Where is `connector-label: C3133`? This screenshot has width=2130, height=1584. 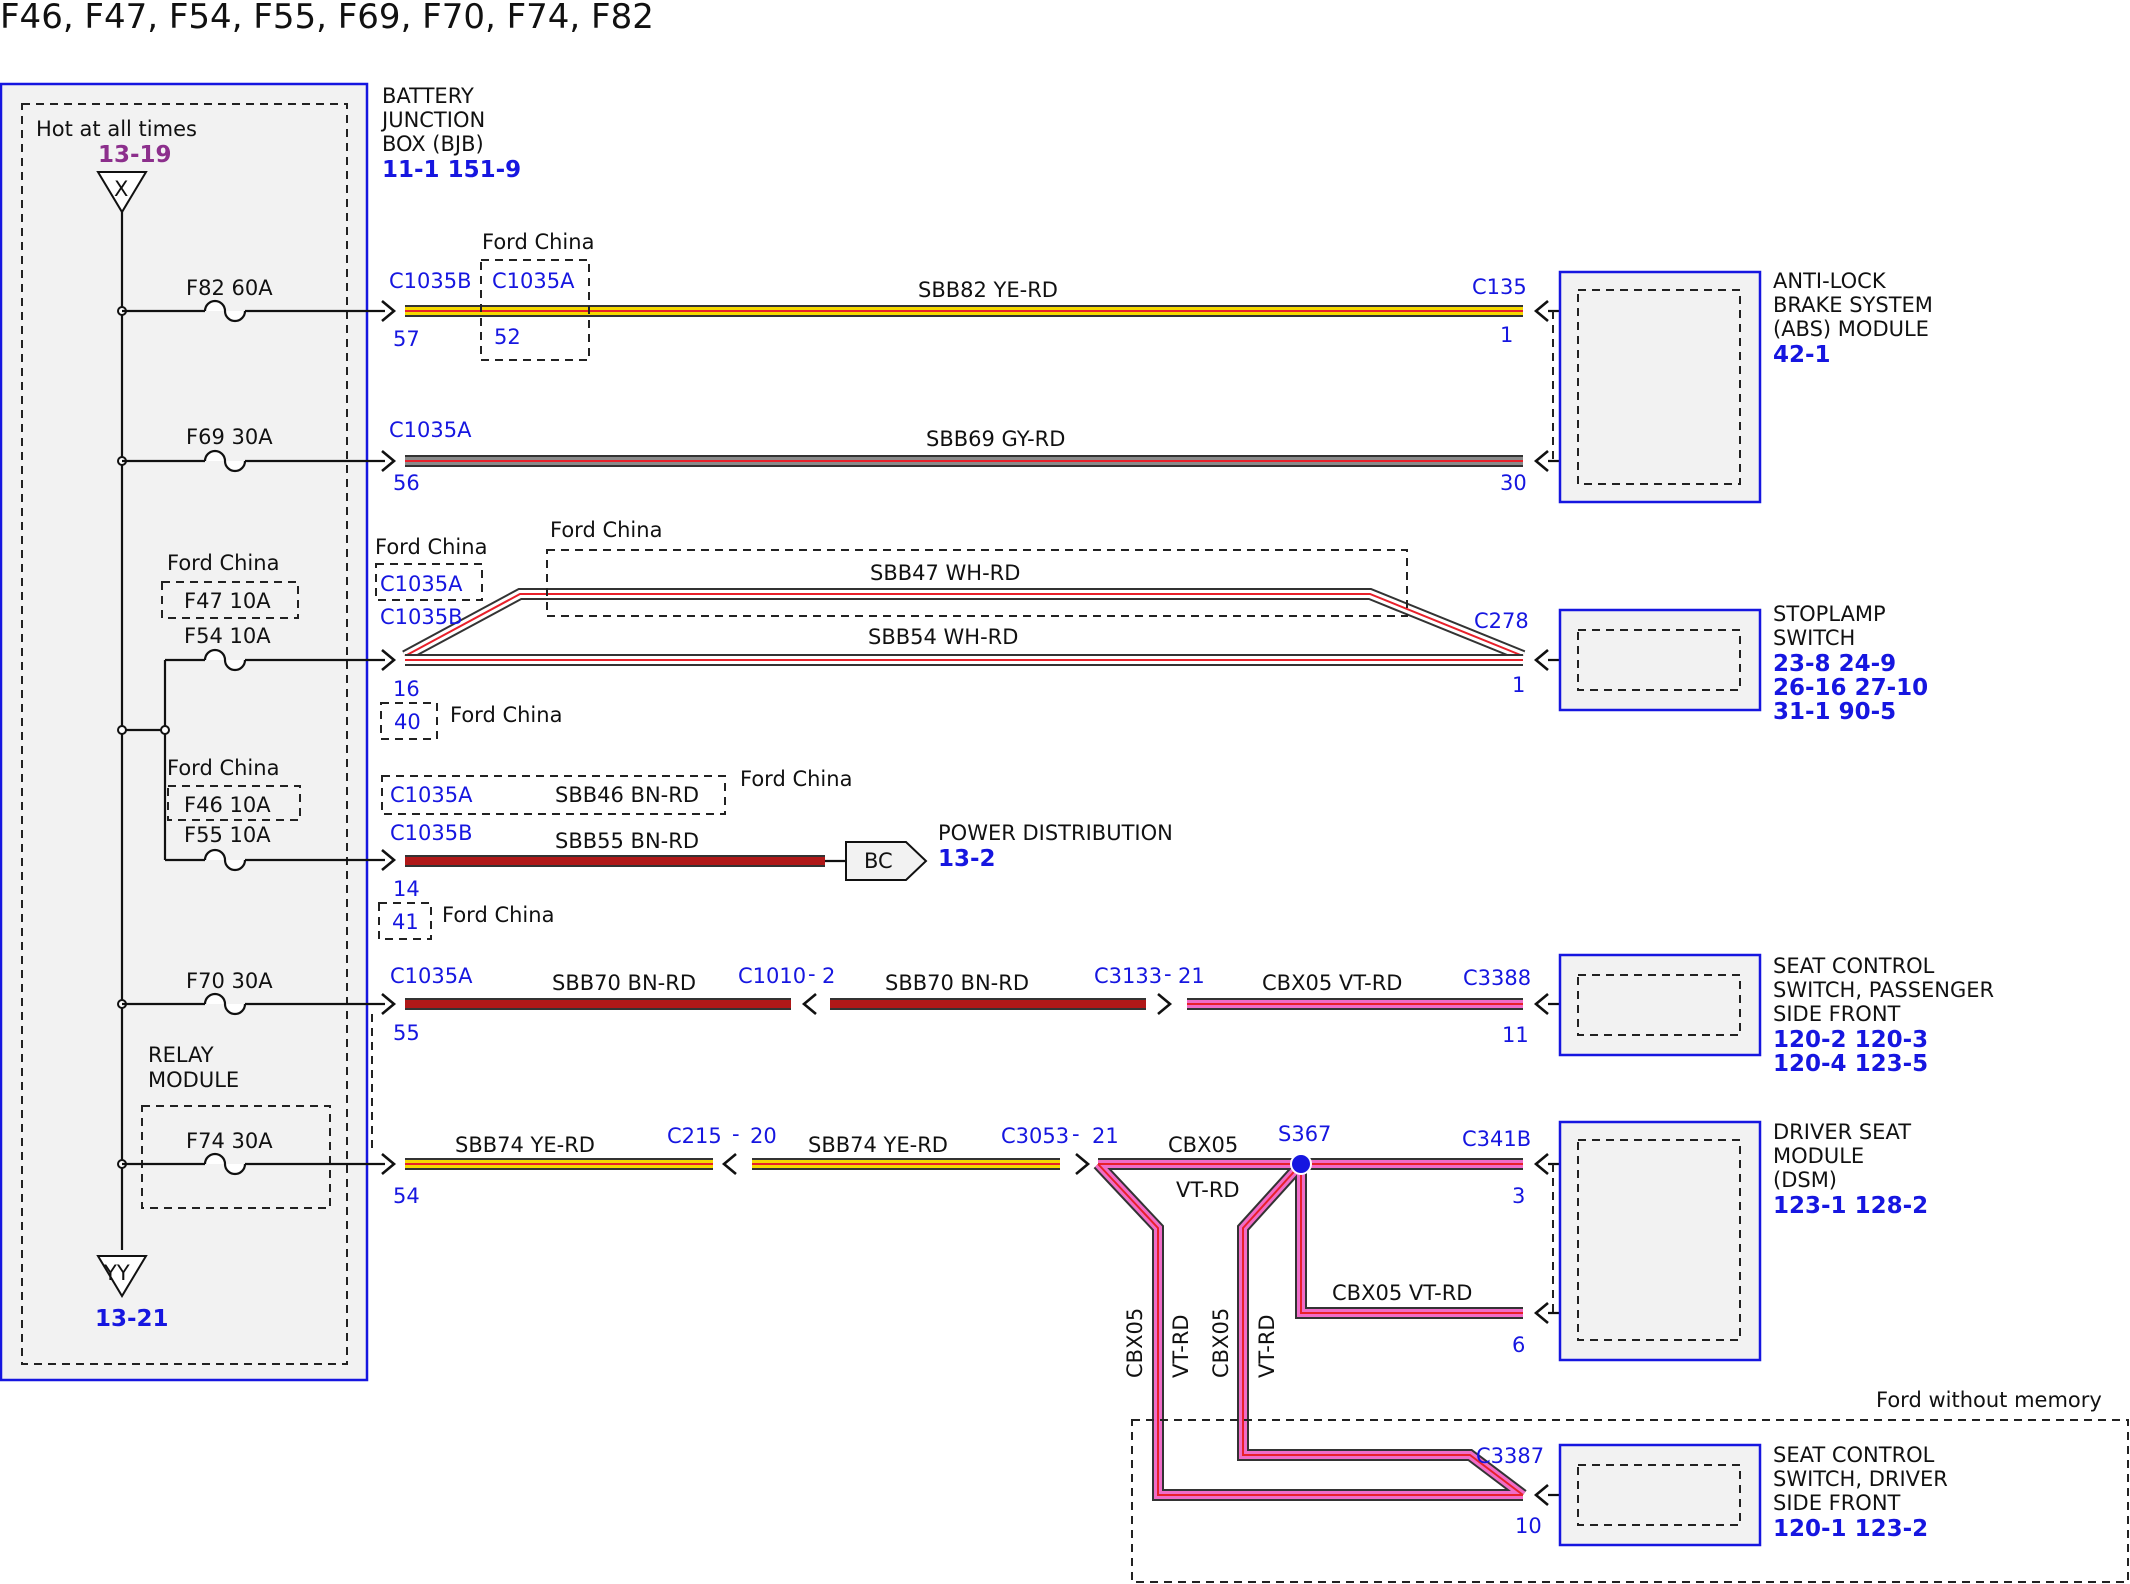 connector-label: C3133 is located at coordinates (1128, 976).